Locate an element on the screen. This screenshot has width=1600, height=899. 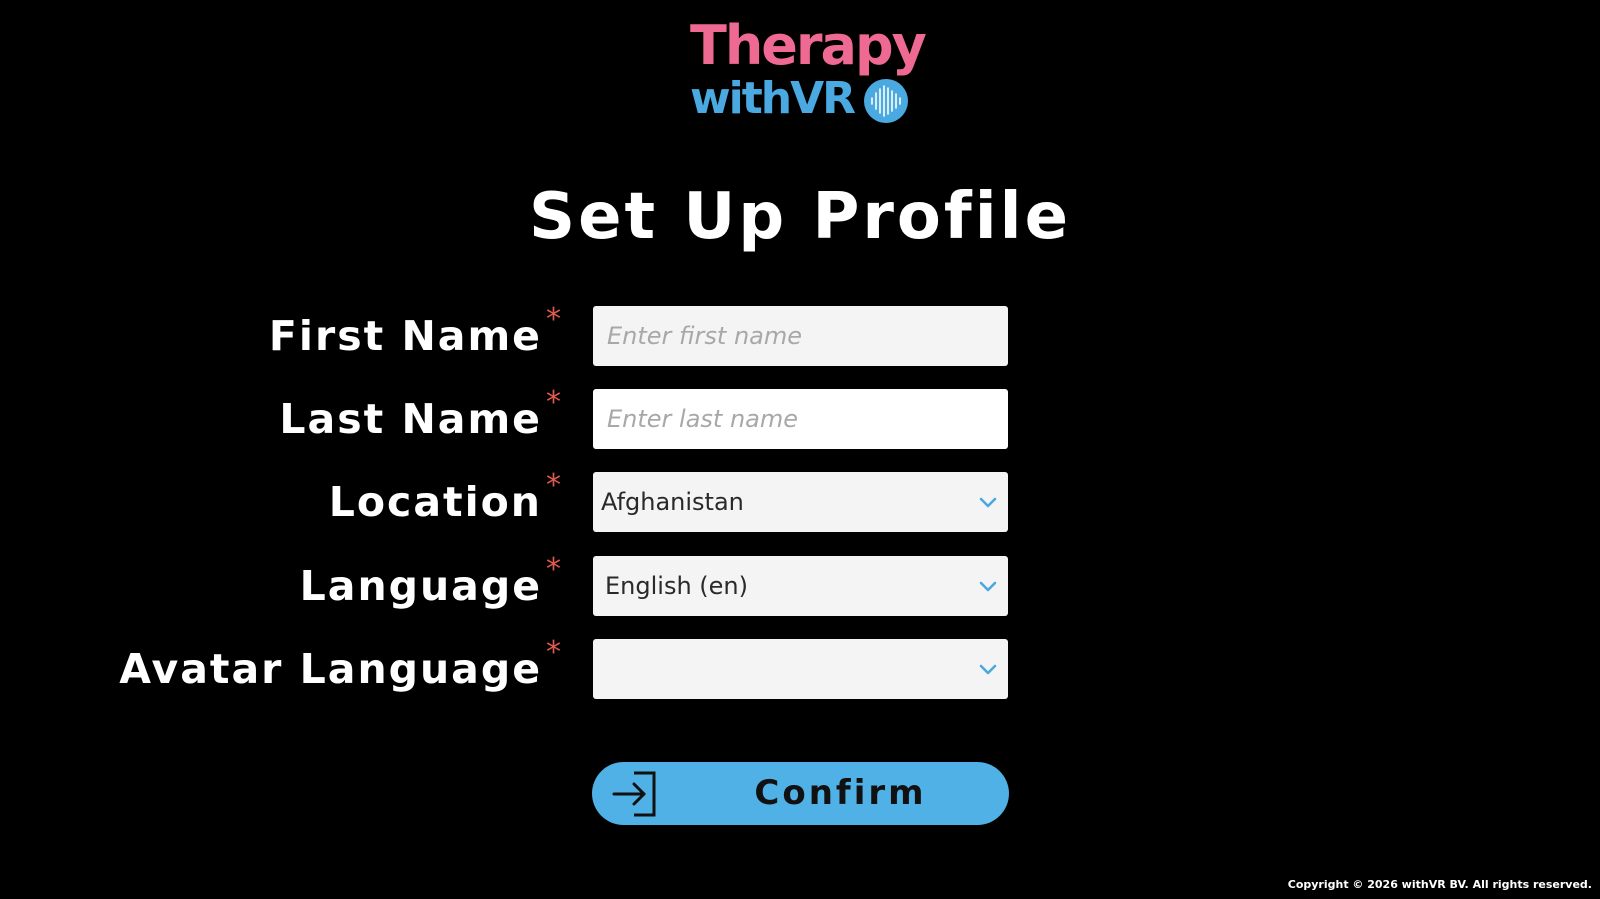
last-name-input is located at coordinates (800, 419).